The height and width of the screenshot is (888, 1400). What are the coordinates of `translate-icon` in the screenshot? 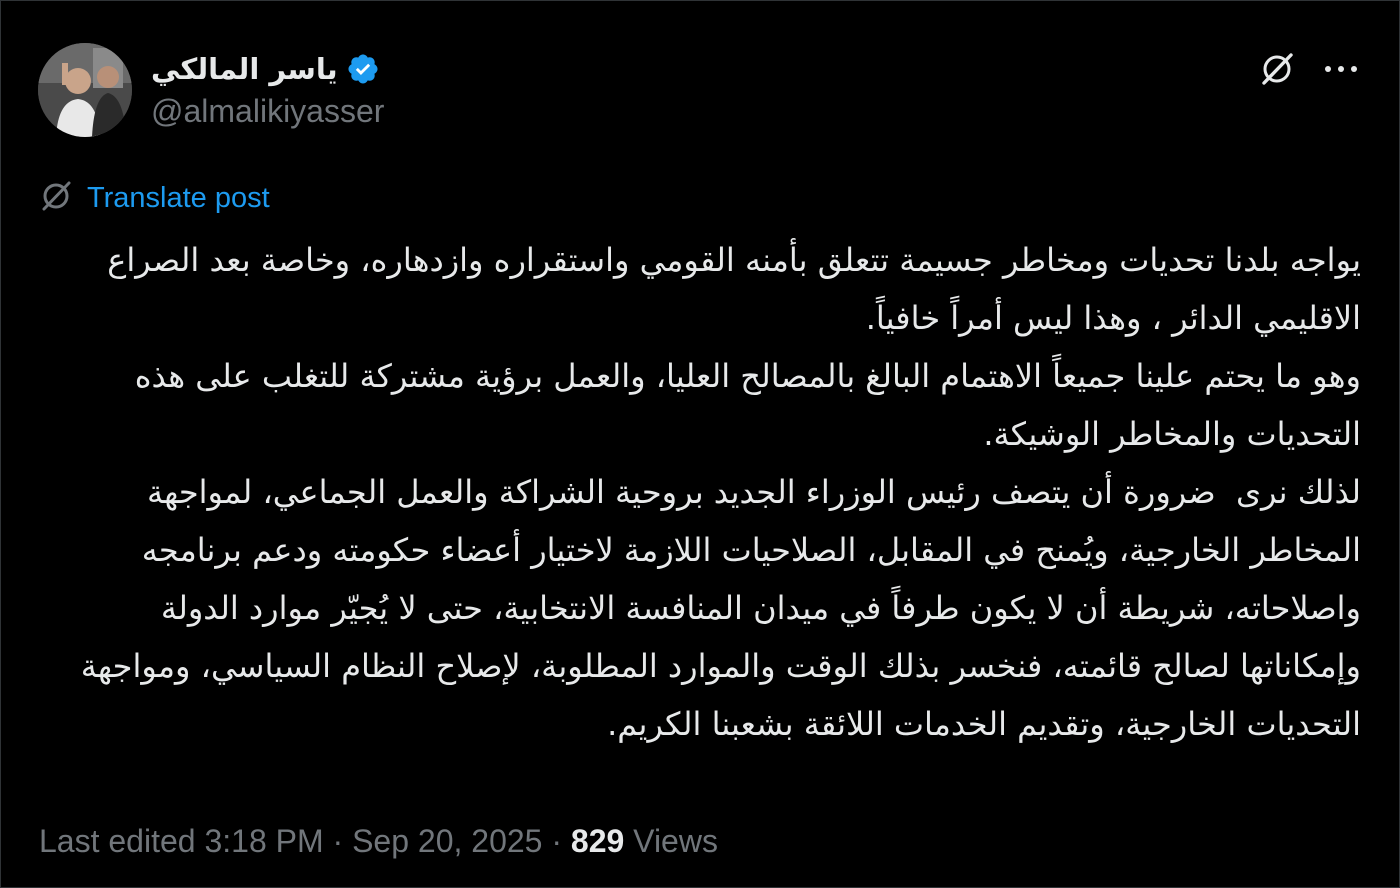 It's located at (56, 198).